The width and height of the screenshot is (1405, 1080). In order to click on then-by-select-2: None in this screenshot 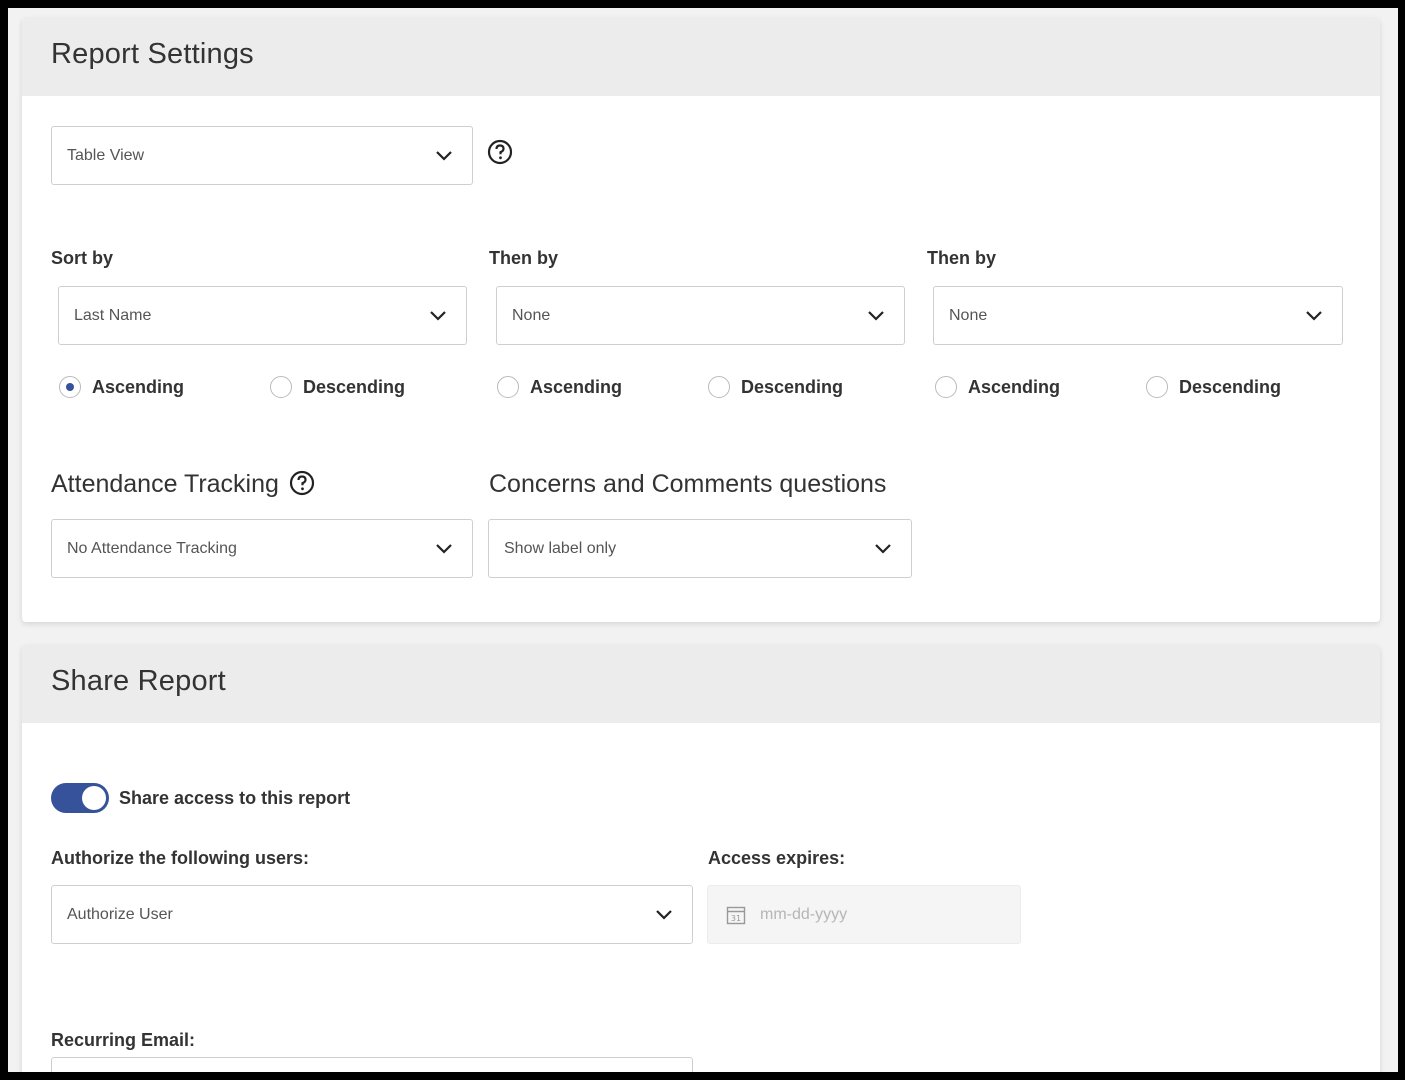, I will do `click(1138, 315)`.